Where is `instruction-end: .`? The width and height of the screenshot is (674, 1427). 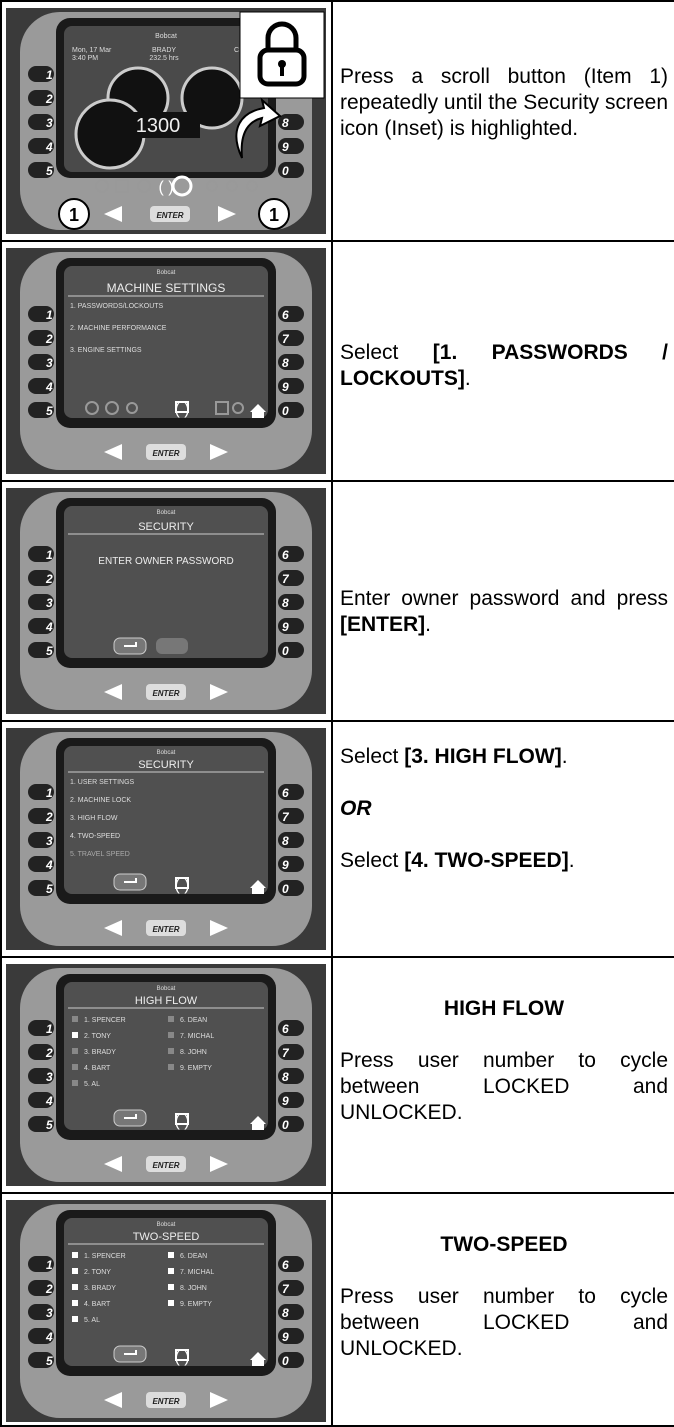
instruction-end: . is located at coordinates (564, 756).